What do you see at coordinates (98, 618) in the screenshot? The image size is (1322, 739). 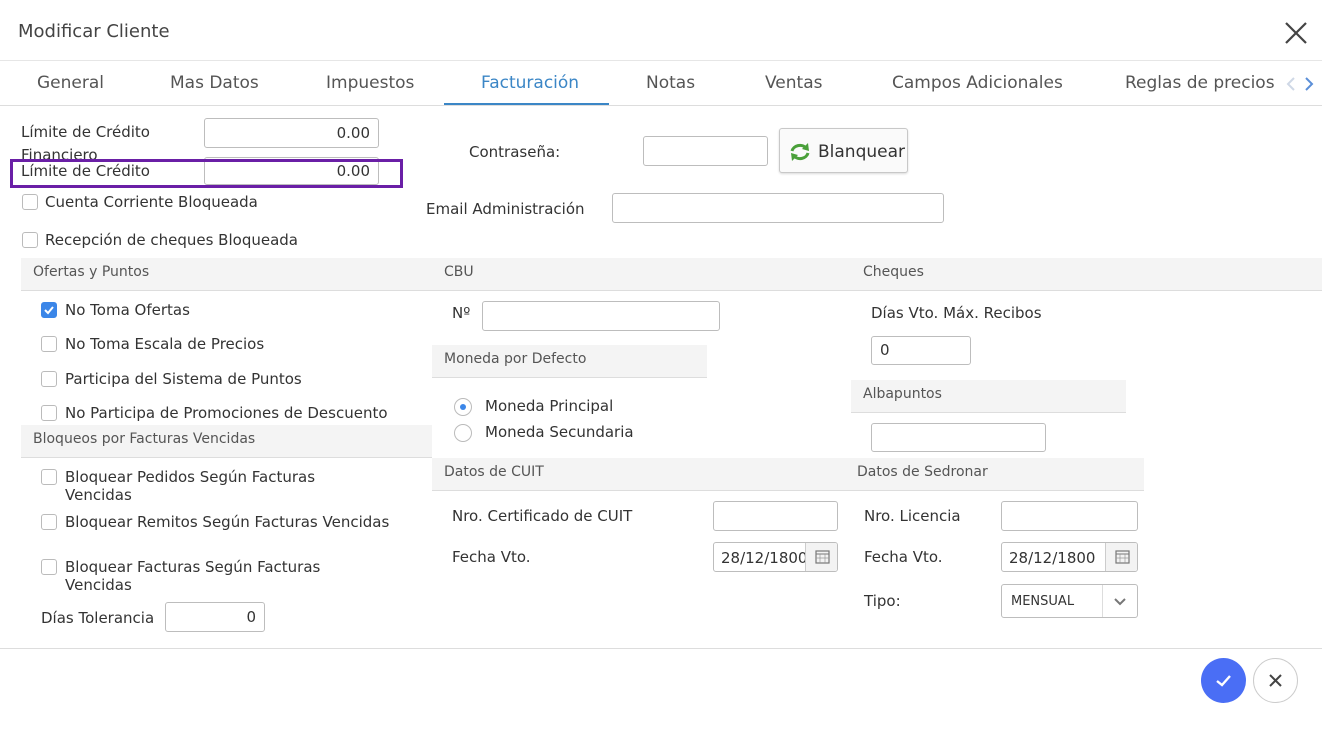 I see `dias-tolerancia-label: Días Tolerancia` at bounding box center [98, 618].